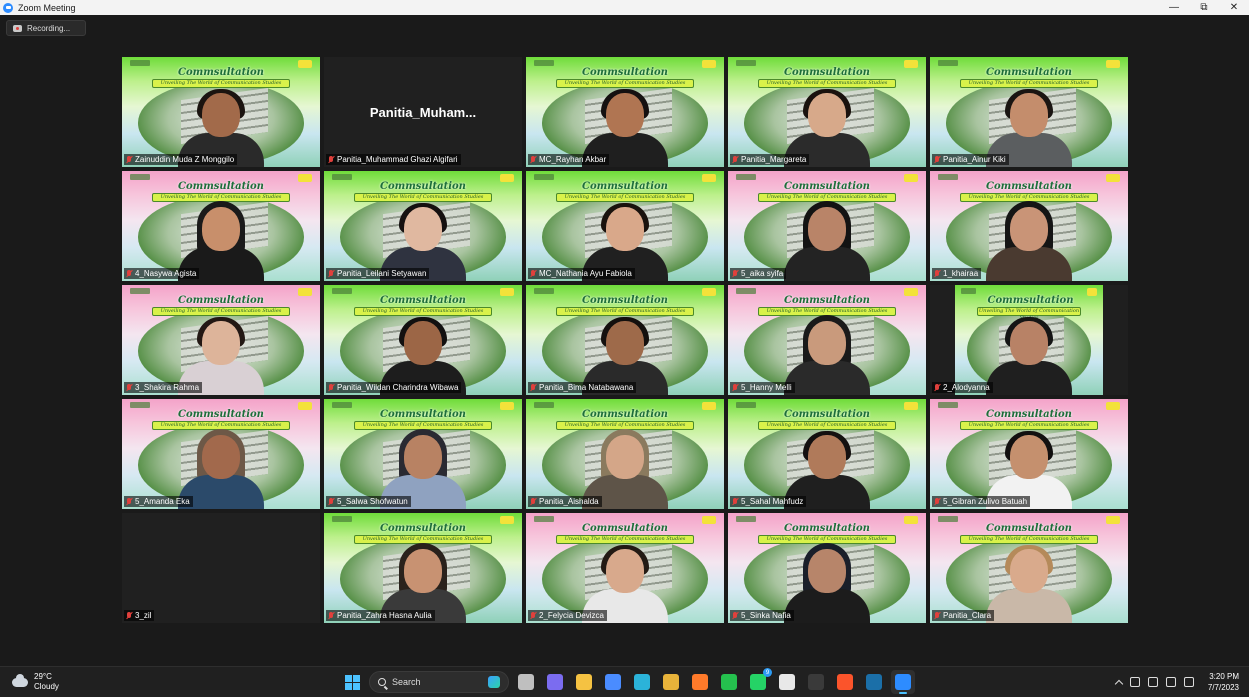 The image size is (1249, 697). Describe the element at coordinates (700, 682) in the screenshot. I see `firefox-taskbar-button` at that location.